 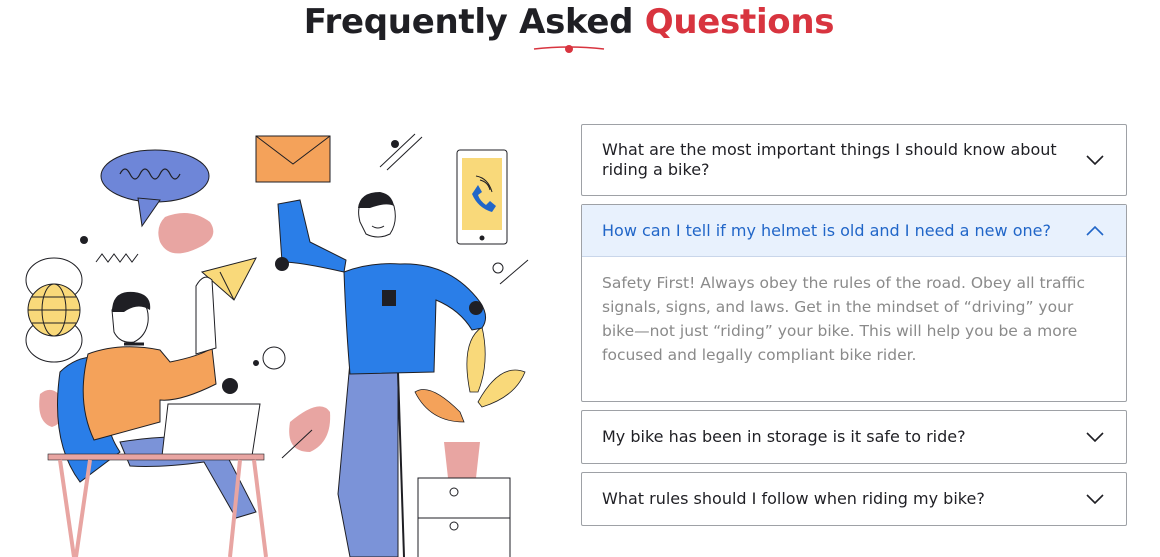 I want to click on chevron-up-icon, so click(x=1095, y=230).